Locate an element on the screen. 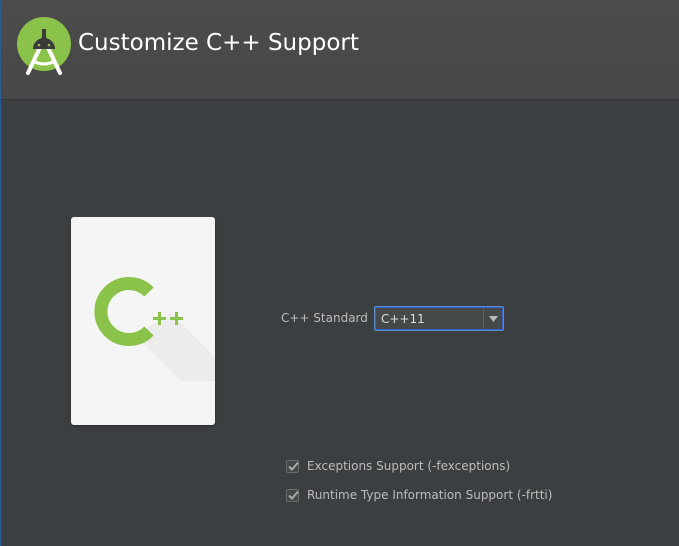 The image size is (679, 546). exceptions-support-option: Exceptions Support (-fexceptions) is located at coordinates (398, 466).